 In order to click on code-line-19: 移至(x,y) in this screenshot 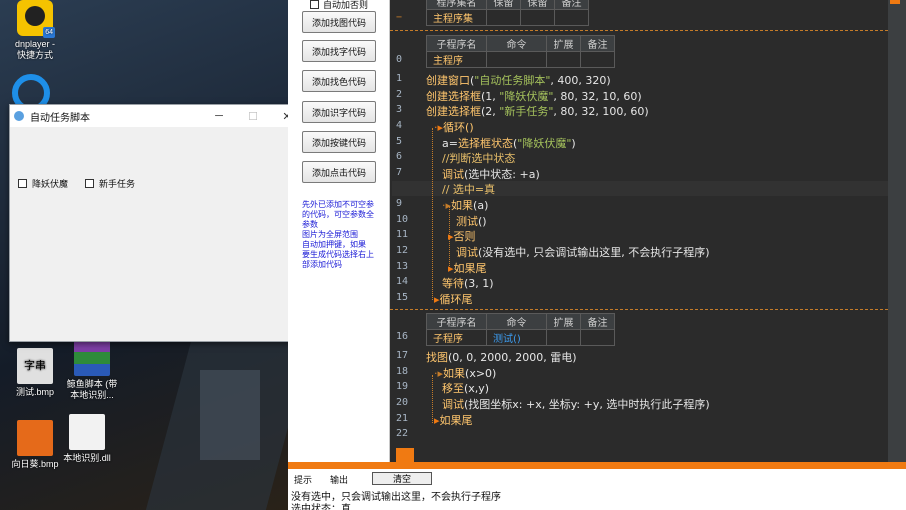, I will do `click(465, 388)`.